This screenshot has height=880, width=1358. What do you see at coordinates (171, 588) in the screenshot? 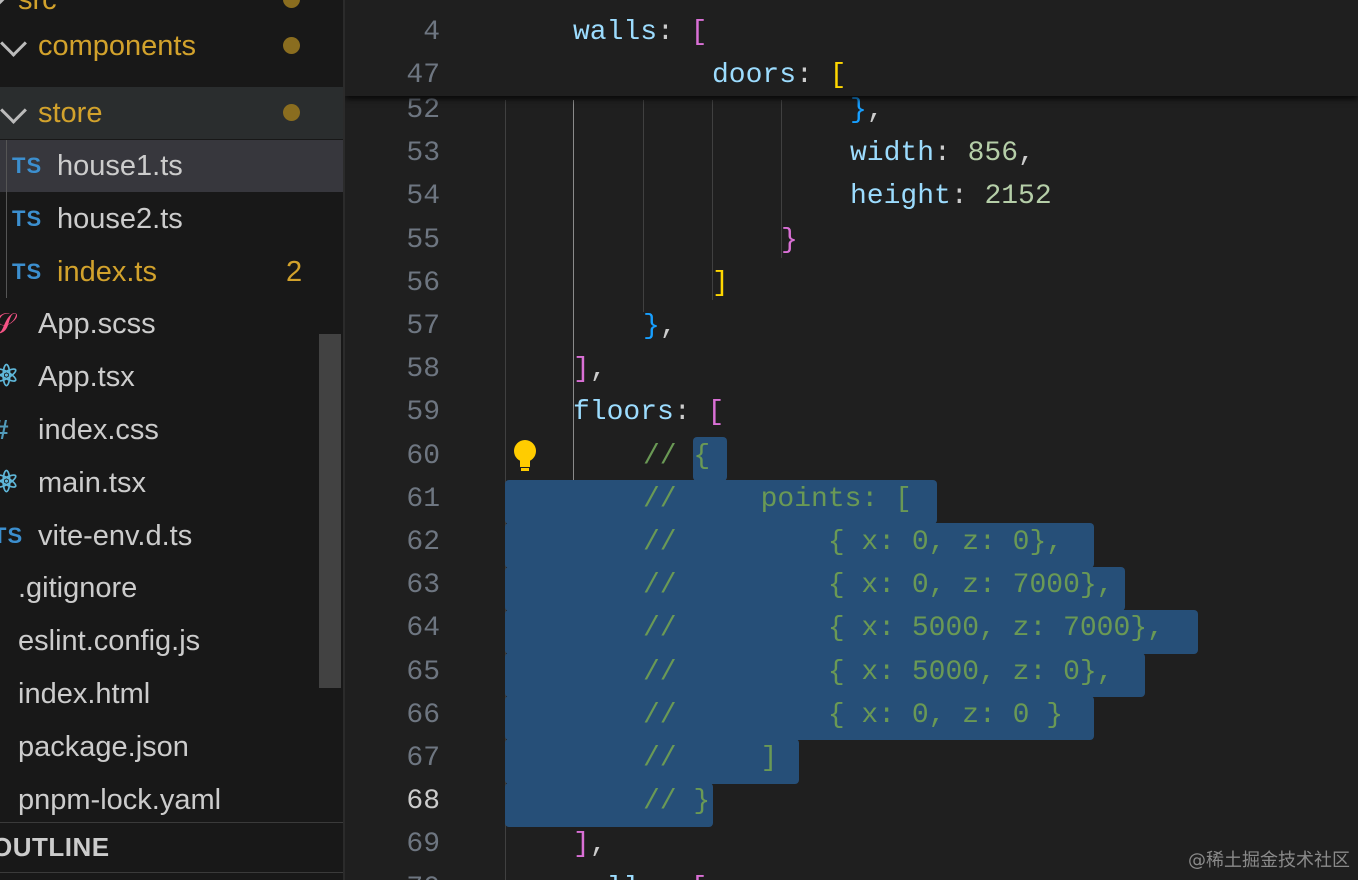
I see `file-item: ◆.gitignore` at bounding box center [171, 588].